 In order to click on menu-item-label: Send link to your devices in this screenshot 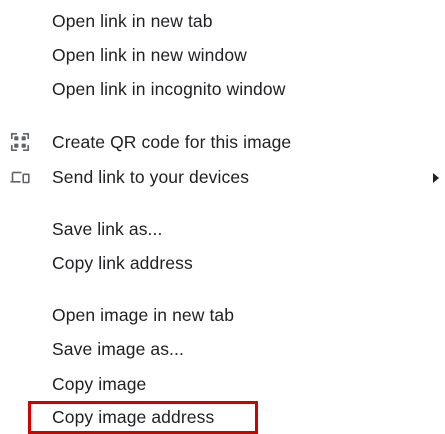, I will do `click(151, 177)`.